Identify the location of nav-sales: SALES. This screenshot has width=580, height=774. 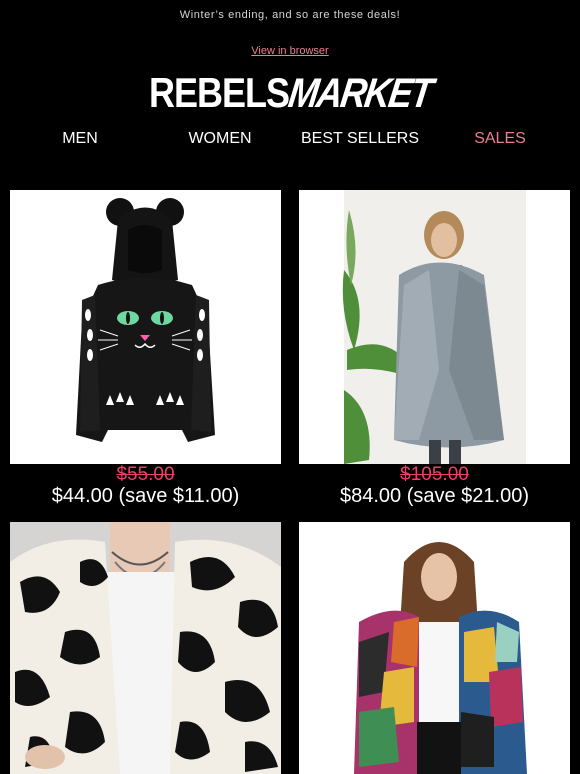
(500, 139).